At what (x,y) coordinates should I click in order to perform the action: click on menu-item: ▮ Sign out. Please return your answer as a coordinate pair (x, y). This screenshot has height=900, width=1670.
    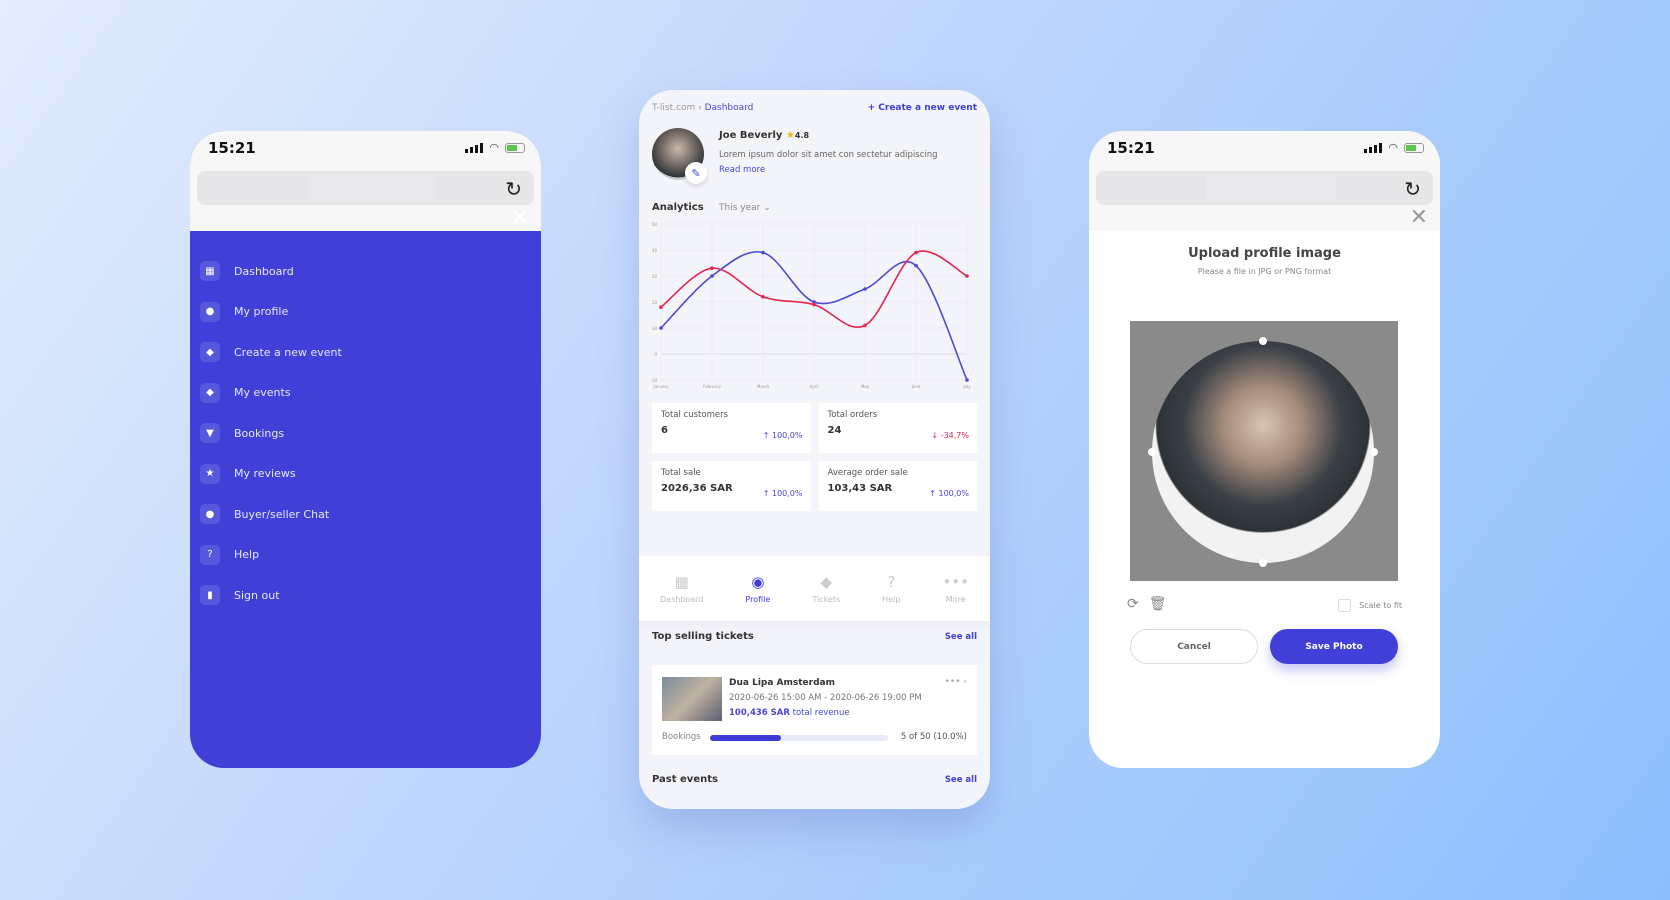
    Looking at the image, I should click on (271, 595).